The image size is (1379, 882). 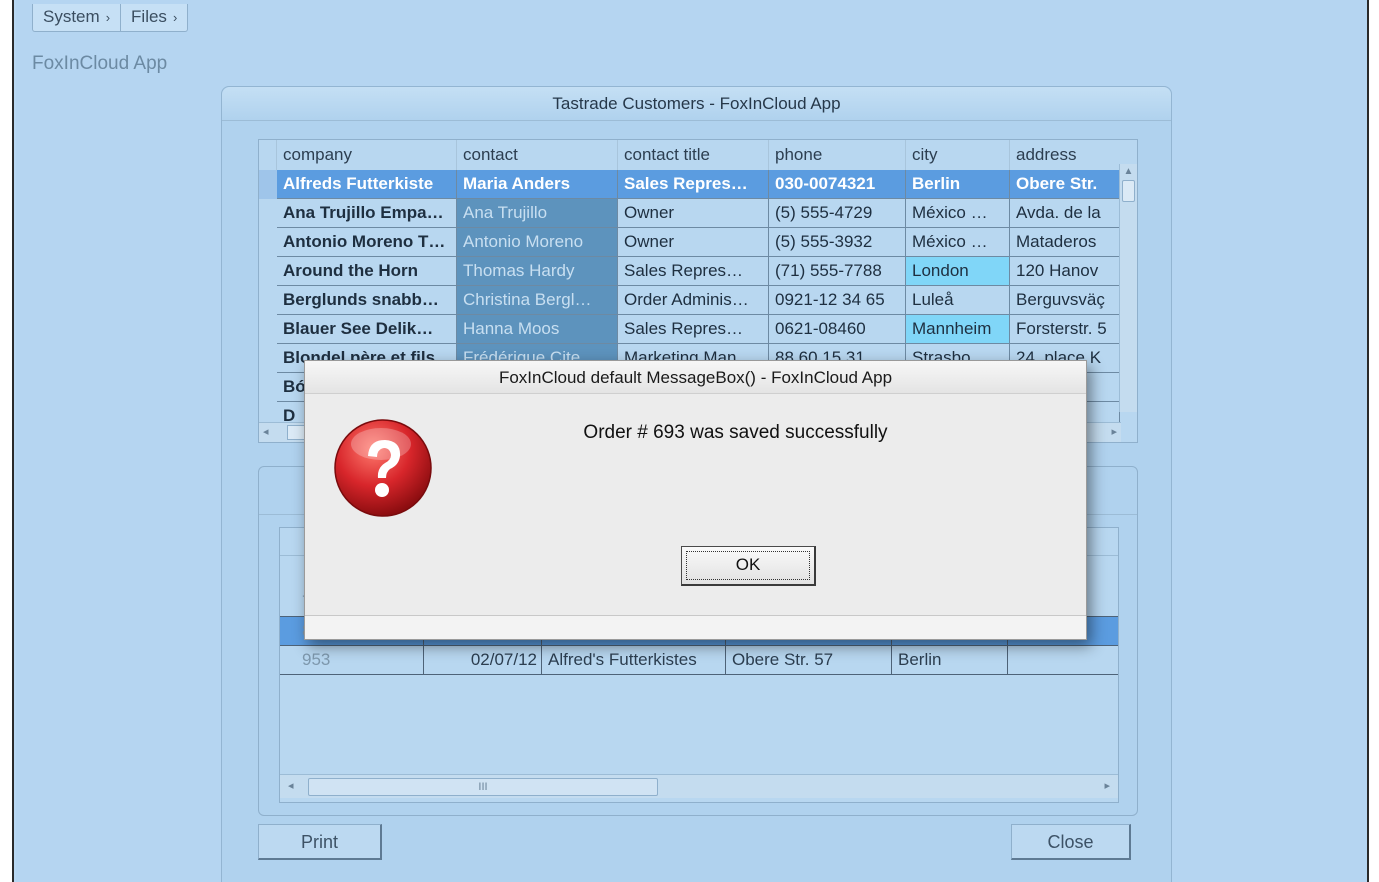 I want to click on window-edge-right, so click(x=1373, y=441).